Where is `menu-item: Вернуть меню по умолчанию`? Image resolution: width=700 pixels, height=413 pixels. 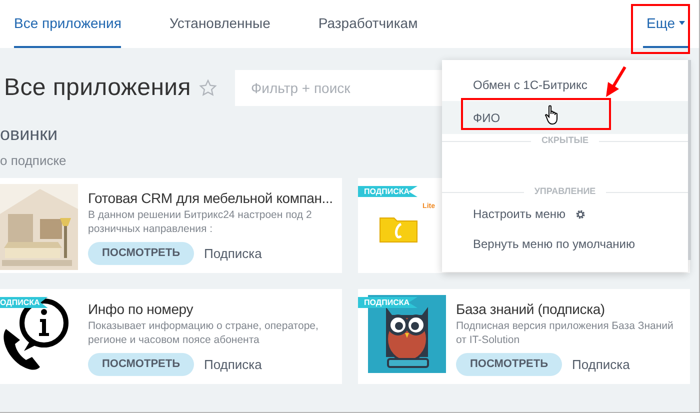 menu-item: Вернуть меню по умолчанию is located at coordinates (565, 243).